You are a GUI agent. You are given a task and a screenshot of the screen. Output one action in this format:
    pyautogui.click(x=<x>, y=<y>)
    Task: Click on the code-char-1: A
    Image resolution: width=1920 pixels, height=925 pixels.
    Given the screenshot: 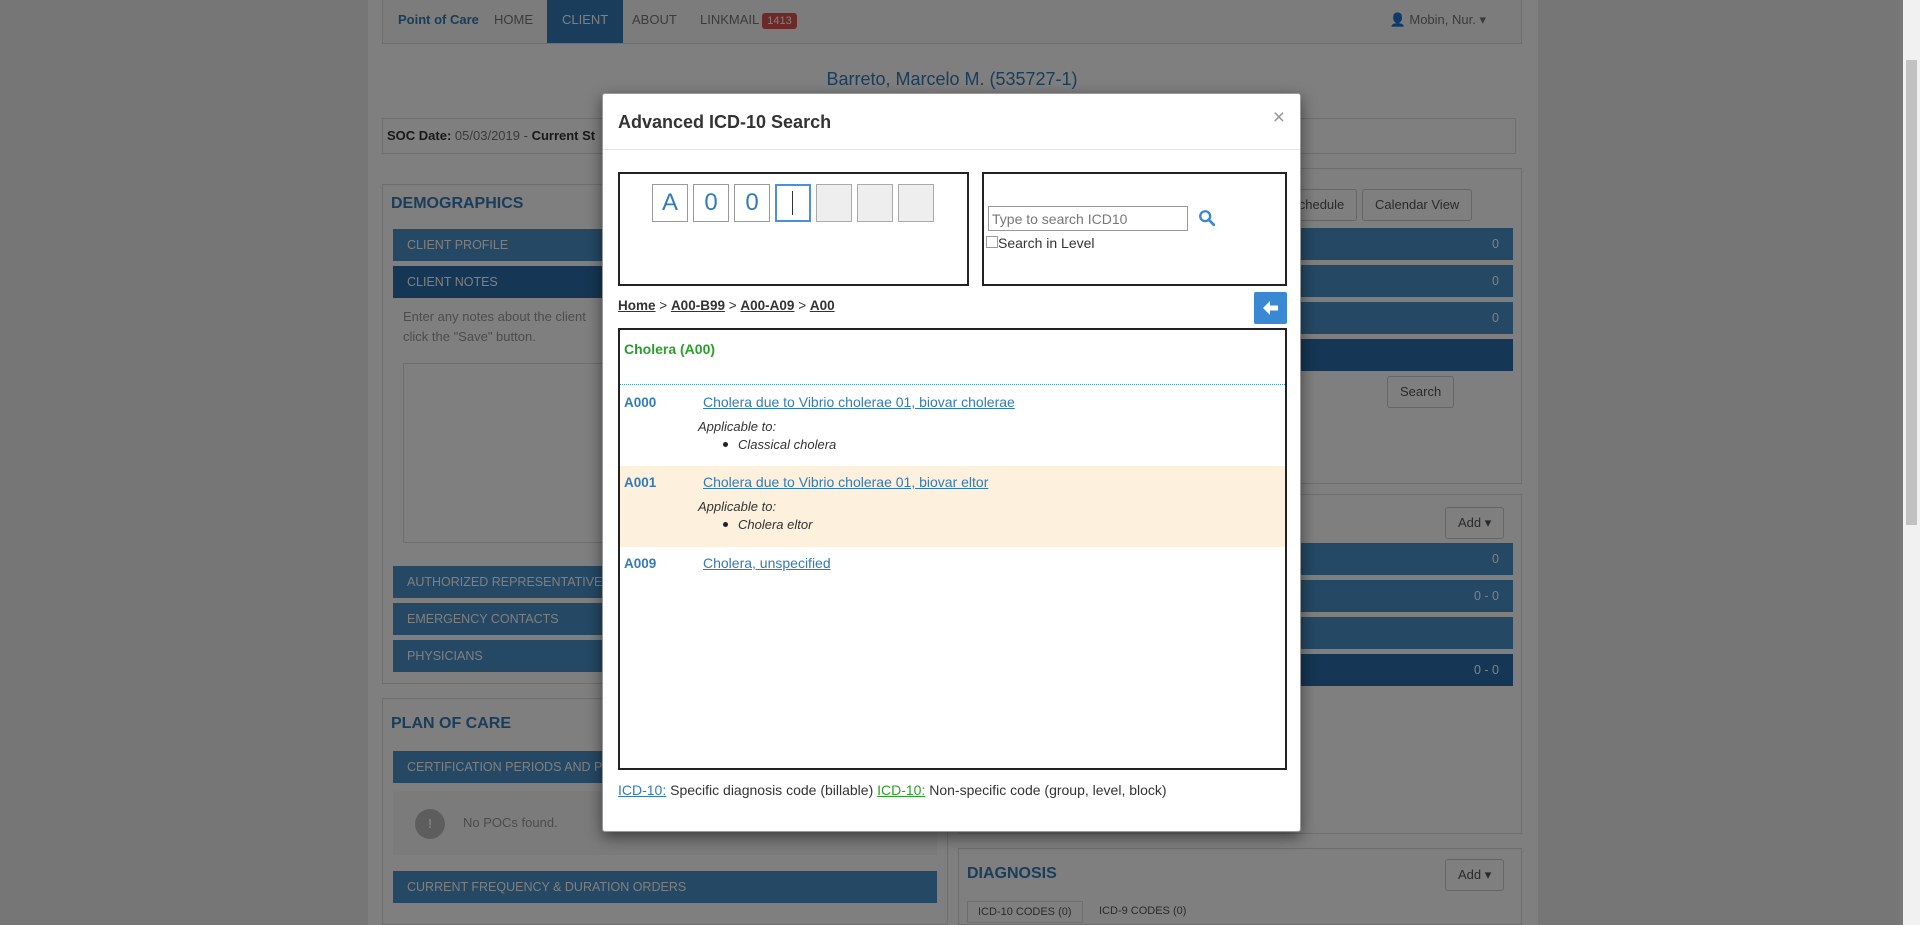 What is the action you would take?
    pyautogui.click(x=670, y=203)
    